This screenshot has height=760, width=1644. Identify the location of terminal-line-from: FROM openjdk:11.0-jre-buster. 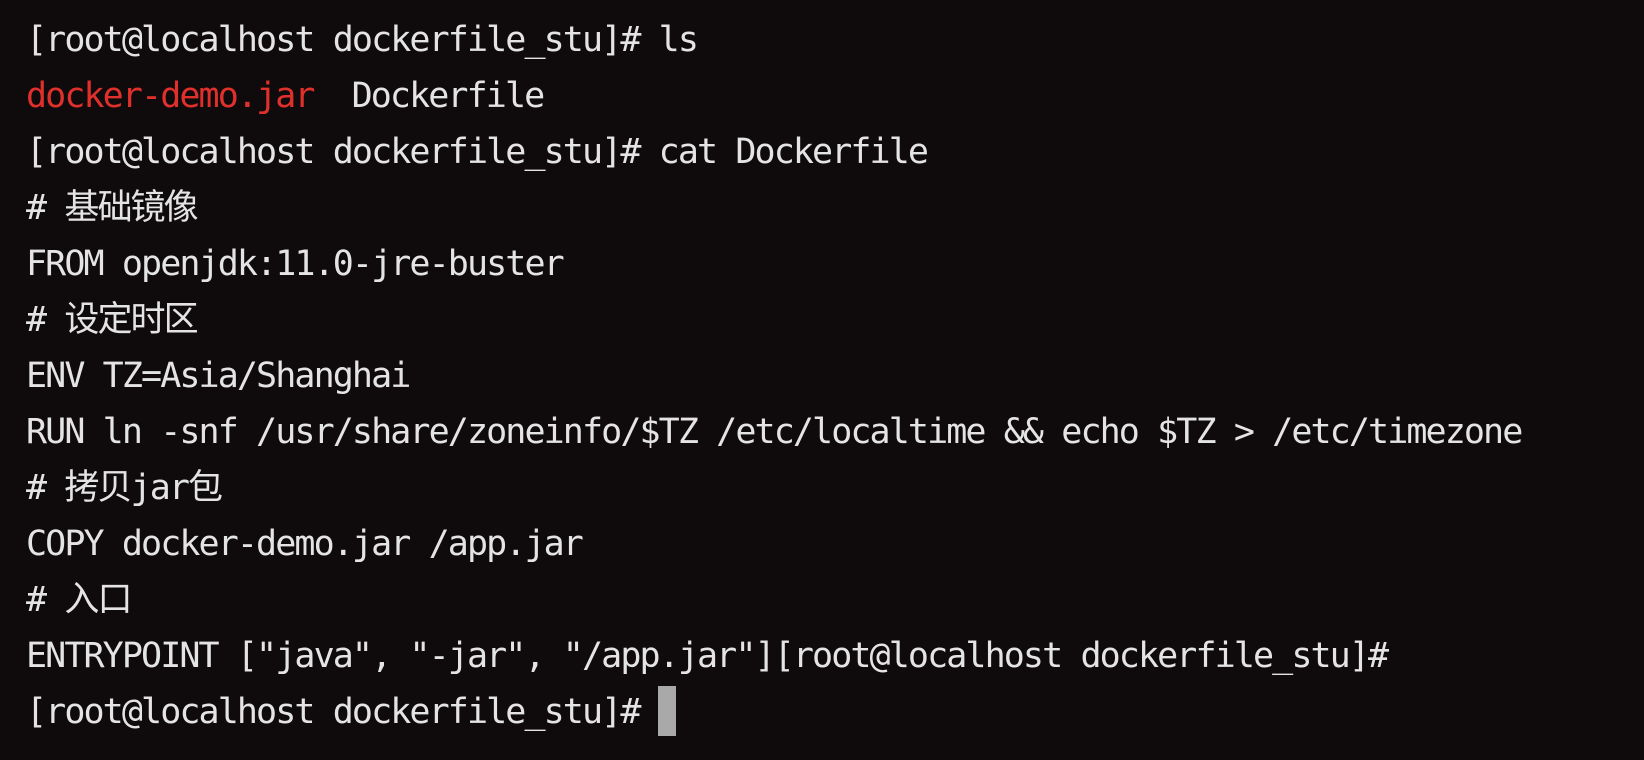
(295, 264).